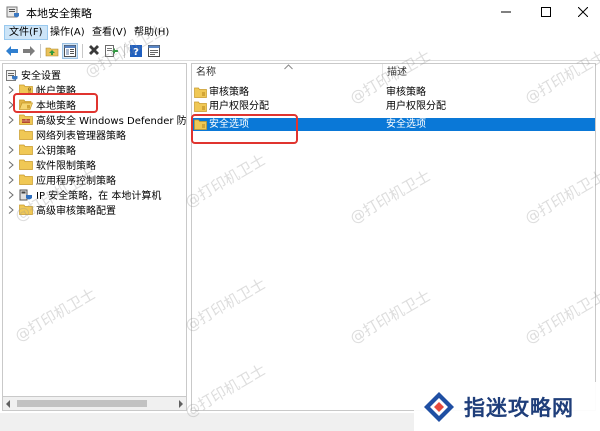  I want to click on brand-name: 指迷攻略网, so click(519, 407).